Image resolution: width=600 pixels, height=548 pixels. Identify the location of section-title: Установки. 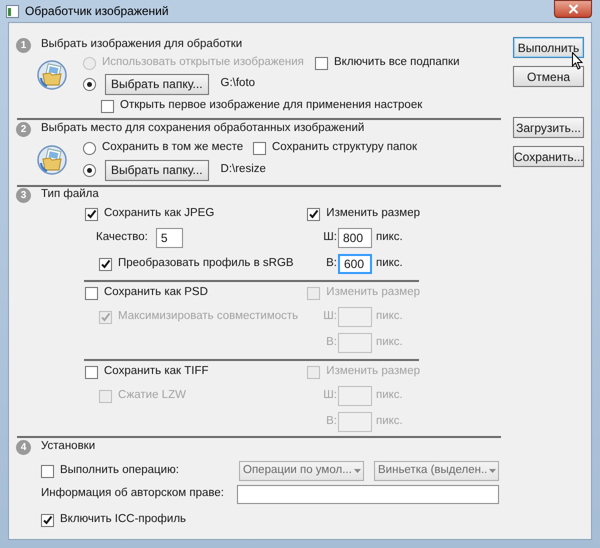
(68, 446).